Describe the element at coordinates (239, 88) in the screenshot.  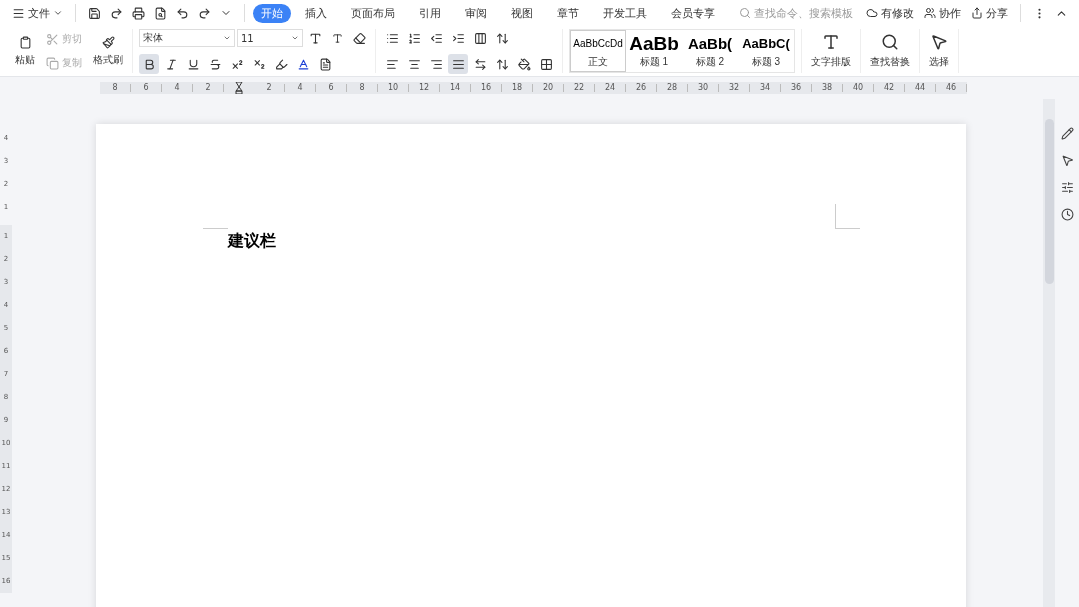
I see `indent-marker-icon` at that location.